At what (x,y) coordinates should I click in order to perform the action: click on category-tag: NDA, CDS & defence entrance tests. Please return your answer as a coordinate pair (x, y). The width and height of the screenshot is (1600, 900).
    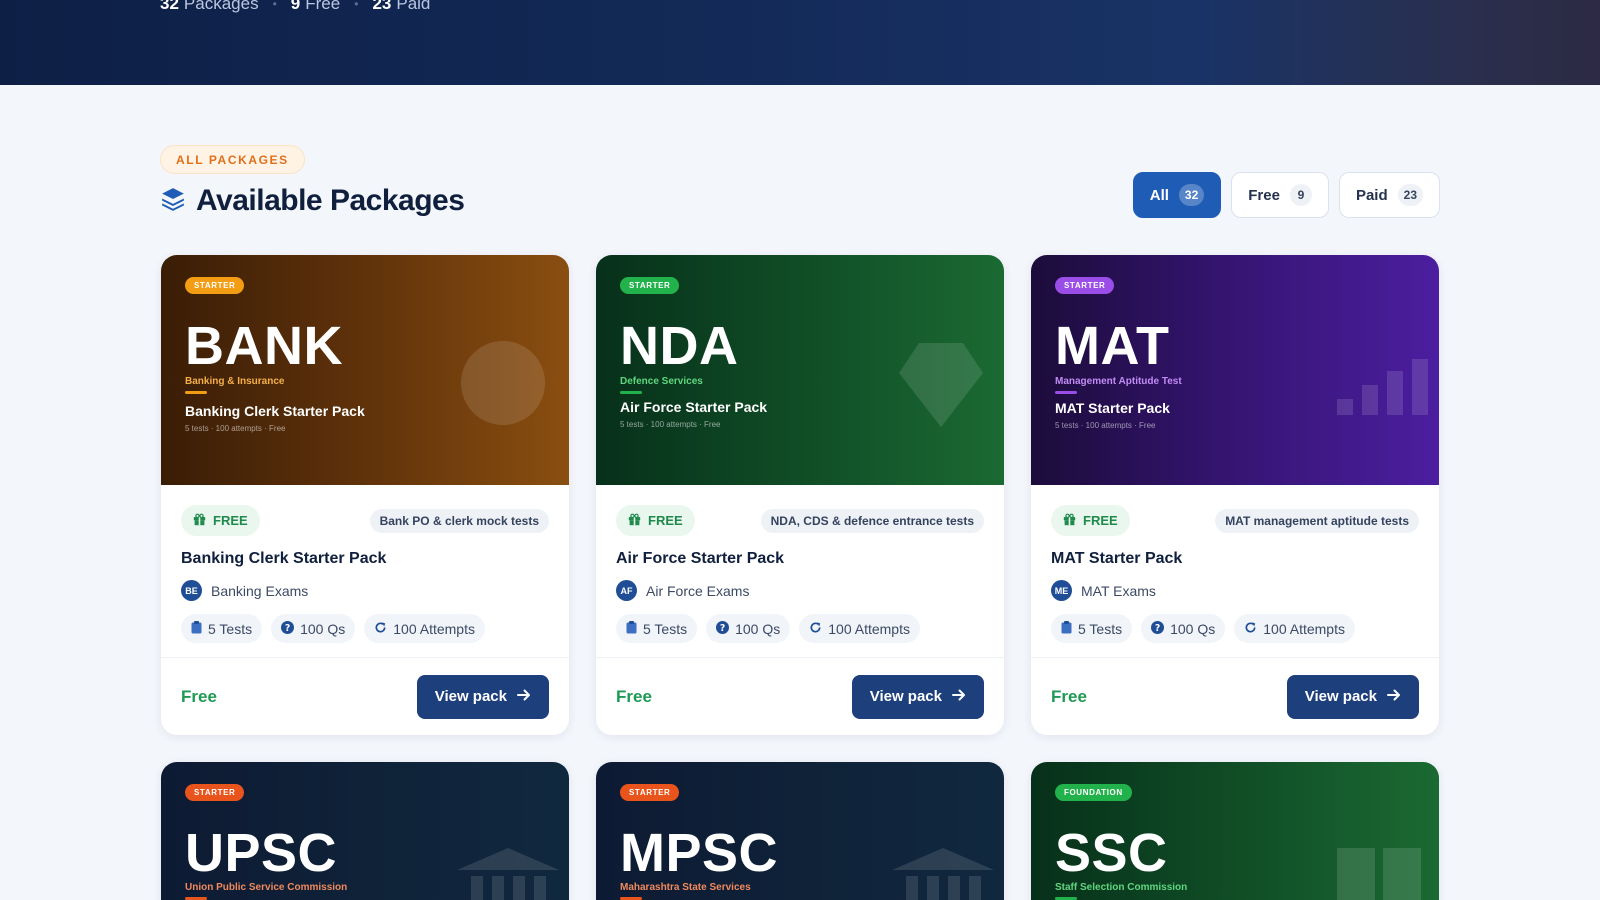
    Looking at the image, I should click on (872, 520).